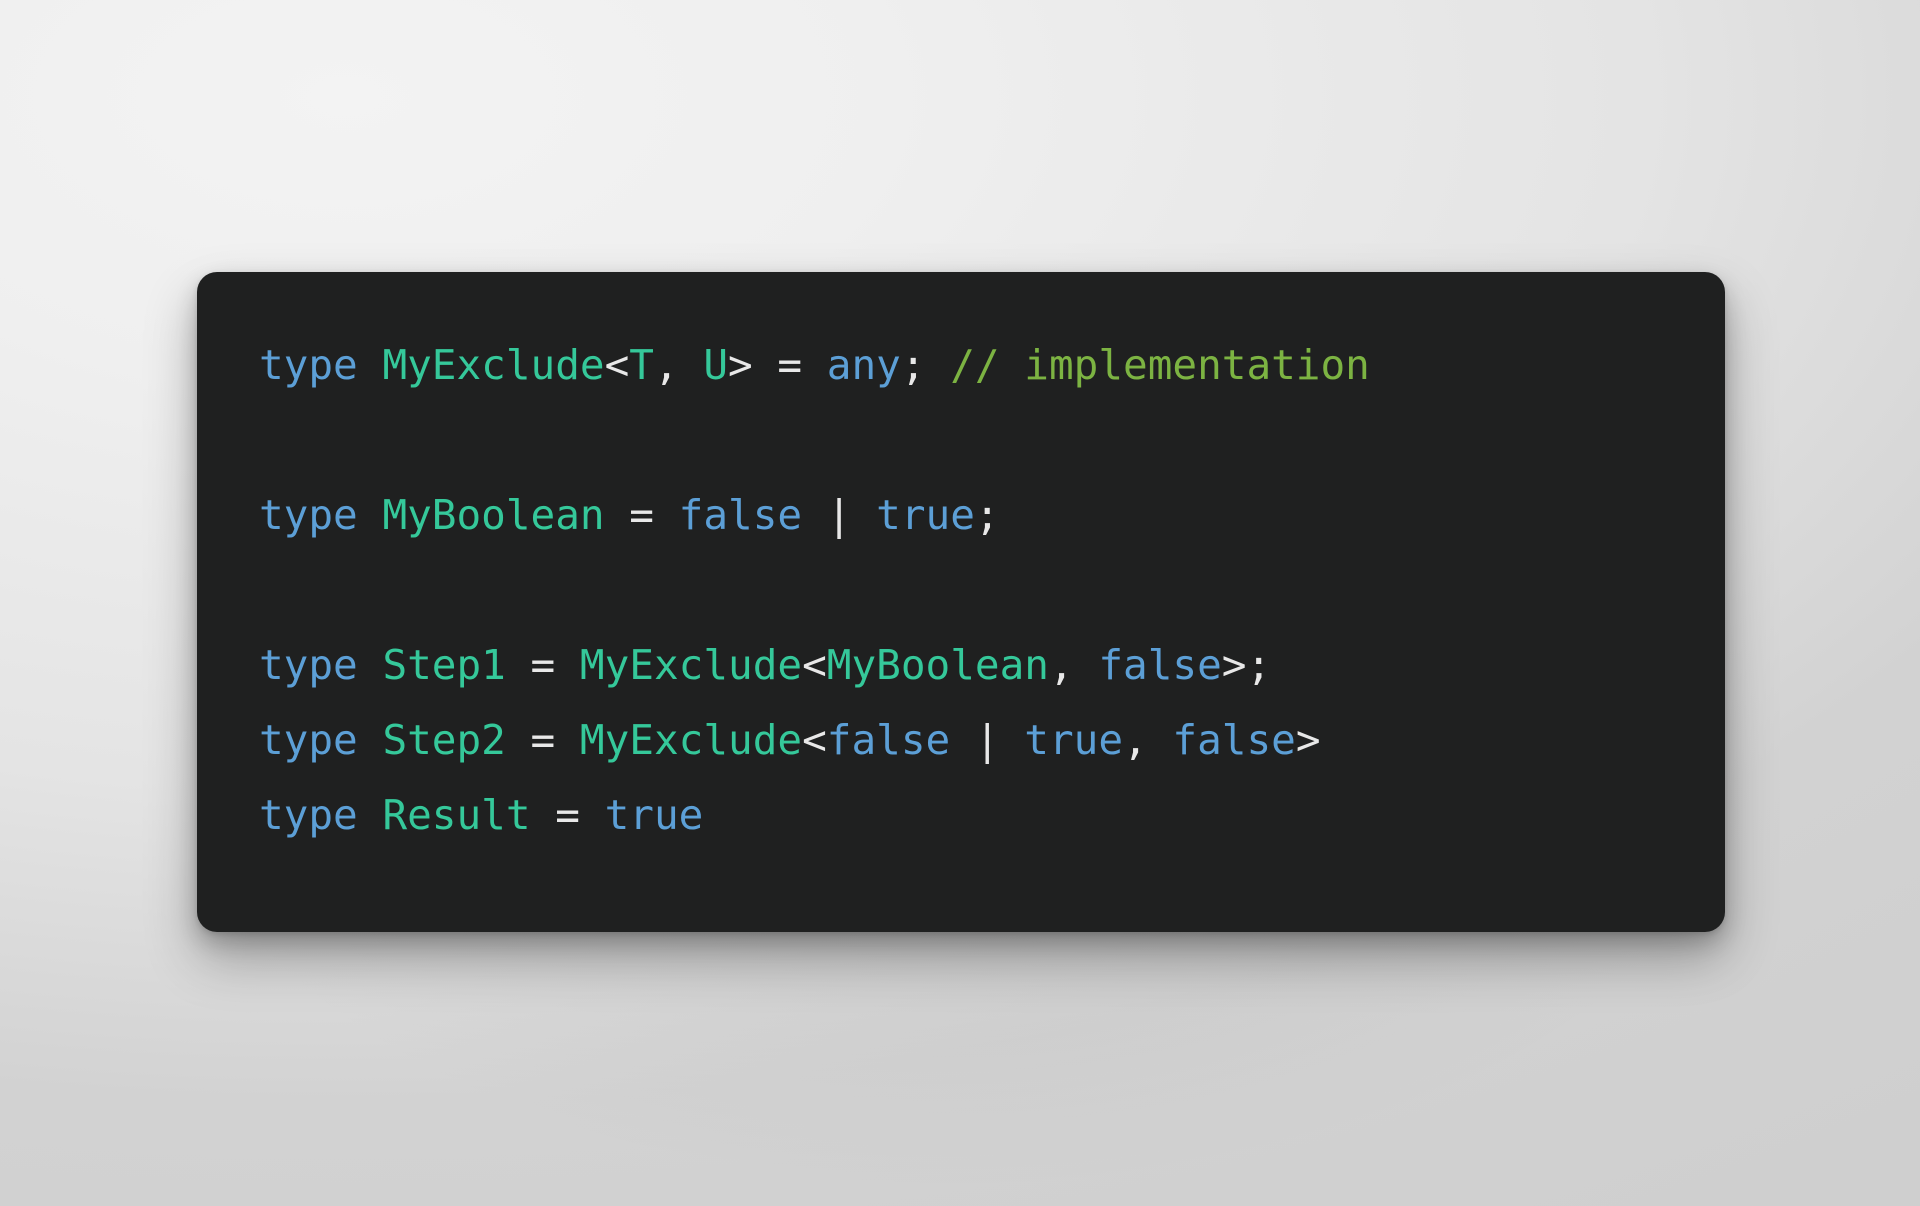 Image resolution: width=1920 pixels, height=1206 pixels. I want to click on code-token-type: Step1, so click(444, 665).